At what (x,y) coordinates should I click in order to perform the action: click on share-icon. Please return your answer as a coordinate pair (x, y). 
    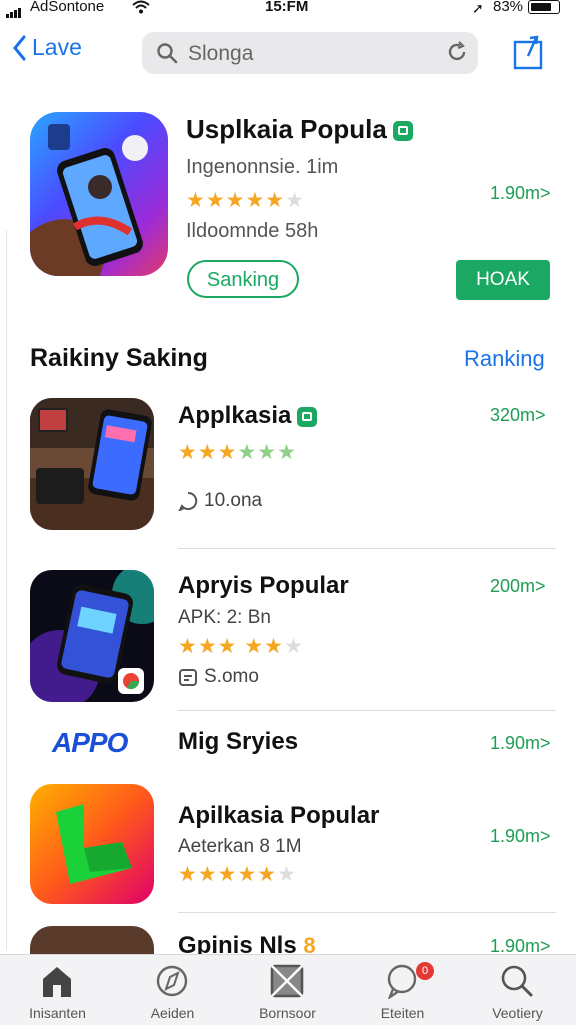
    Looking at the image, I should click on (528, 52).